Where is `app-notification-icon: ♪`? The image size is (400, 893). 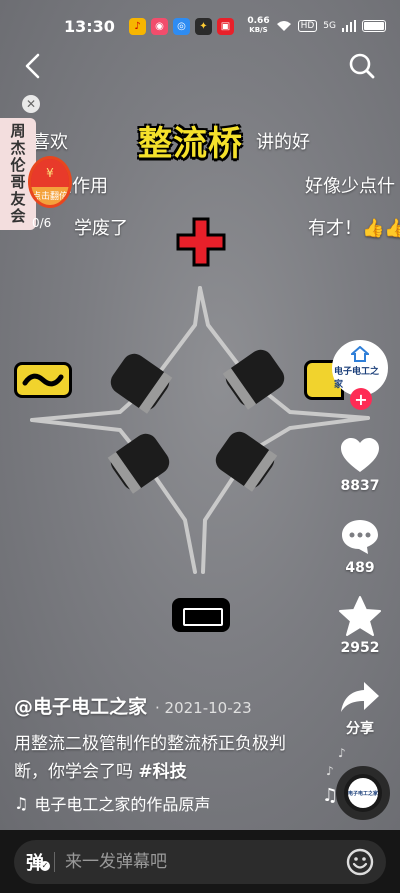
app-notification-icon: ♪ is located at coordinates (137, 26).